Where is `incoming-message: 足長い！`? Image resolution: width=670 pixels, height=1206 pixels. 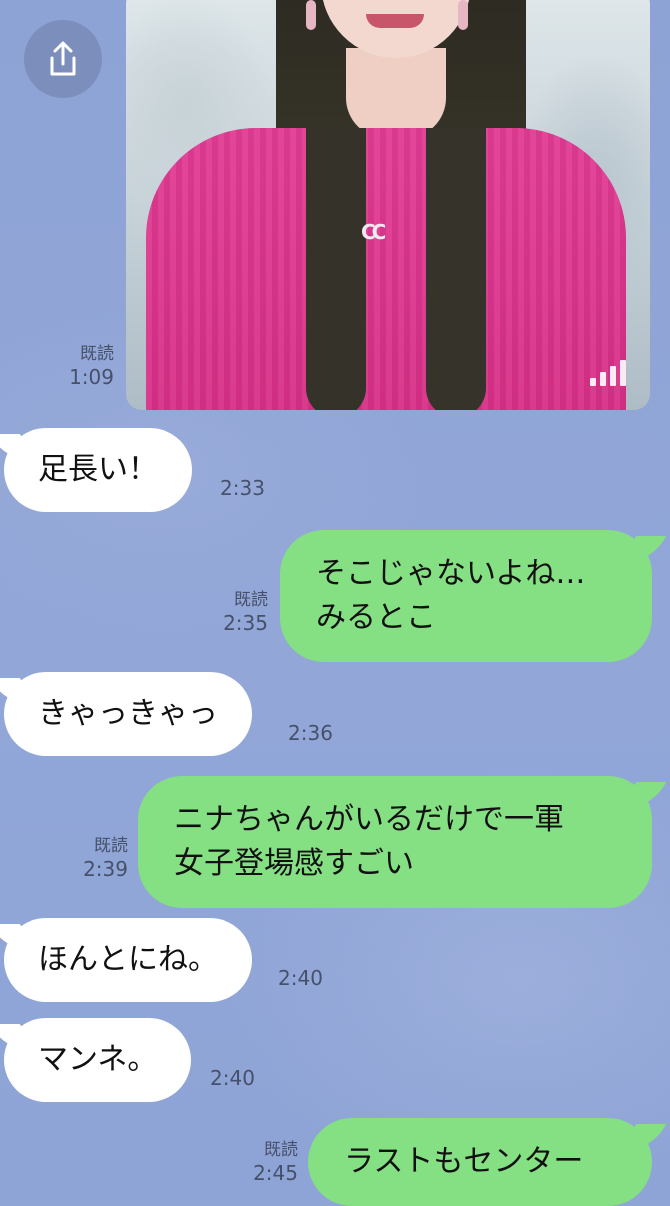
incoming-message: 足長い！ is located at coordinates (98, 470).